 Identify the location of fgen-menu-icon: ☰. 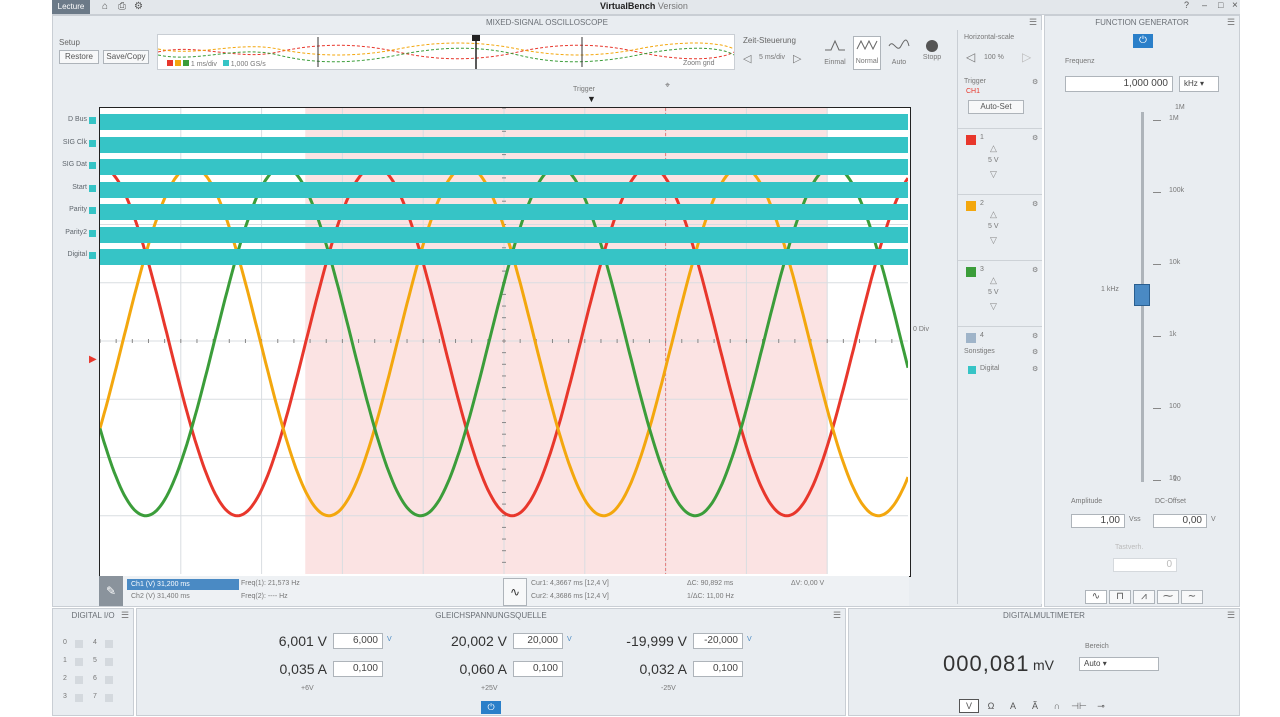
(1231, 22).